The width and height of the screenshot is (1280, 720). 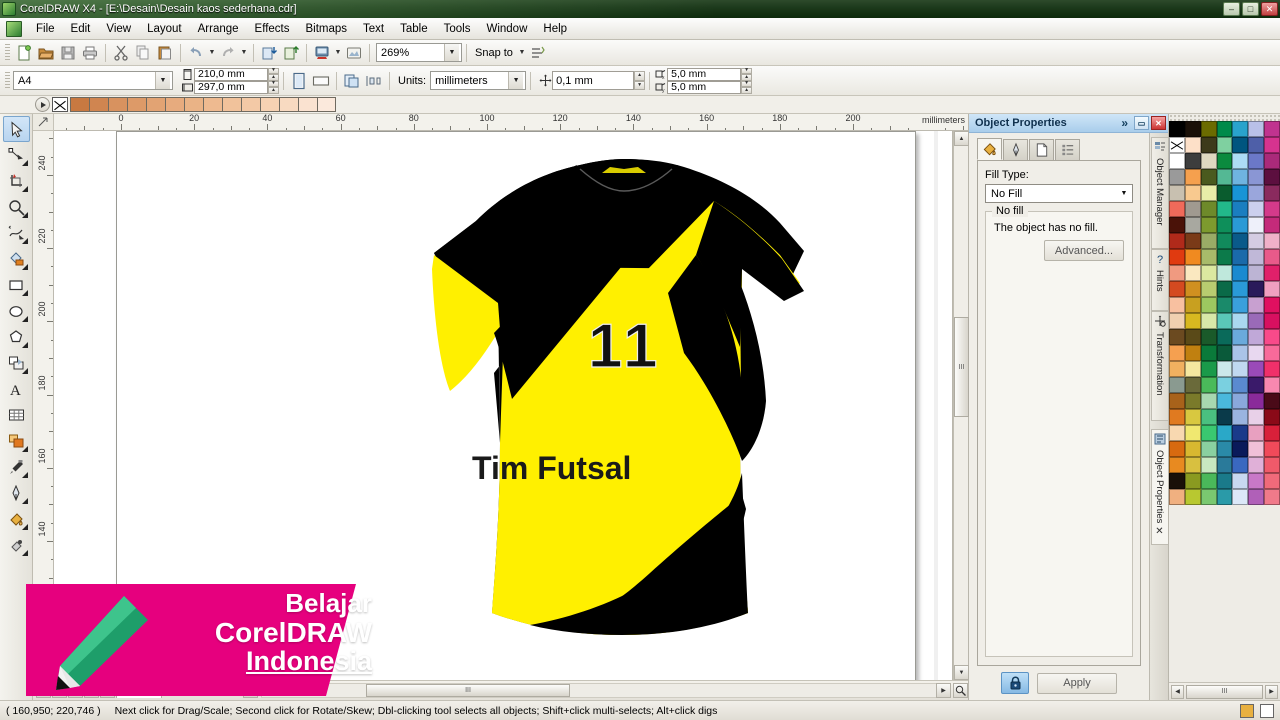 I want to click on horizontal-scroll-thumb: III, so click(x=468, y=690).